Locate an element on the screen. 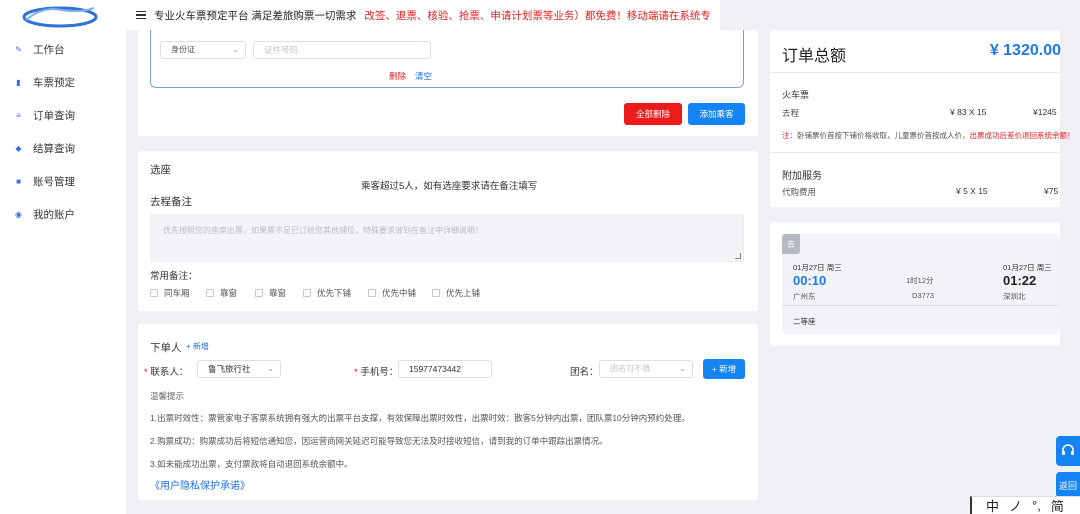 The height and width of the screenshot is (514, 1080). clear-passenger-link: 清空 is located at coordinates (423, 76).